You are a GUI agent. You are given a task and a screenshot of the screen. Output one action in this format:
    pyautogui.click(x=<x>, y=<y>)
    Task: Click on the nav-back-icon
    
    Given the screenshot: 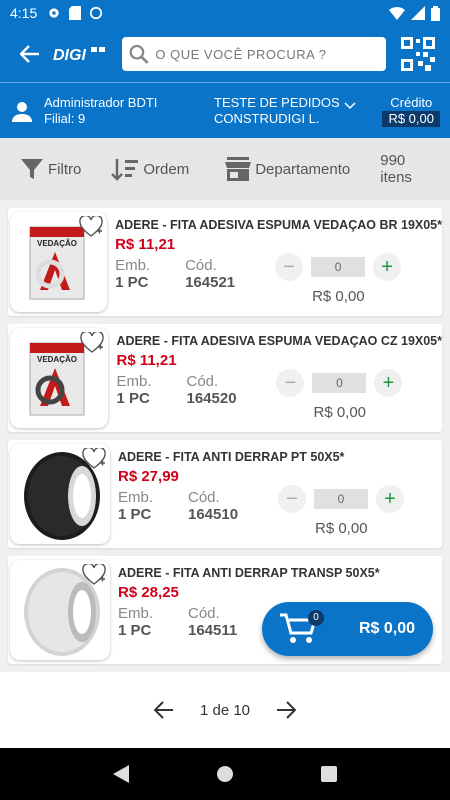 What is the action you would take?
    pyautogui.click(x=121, y=774)
    